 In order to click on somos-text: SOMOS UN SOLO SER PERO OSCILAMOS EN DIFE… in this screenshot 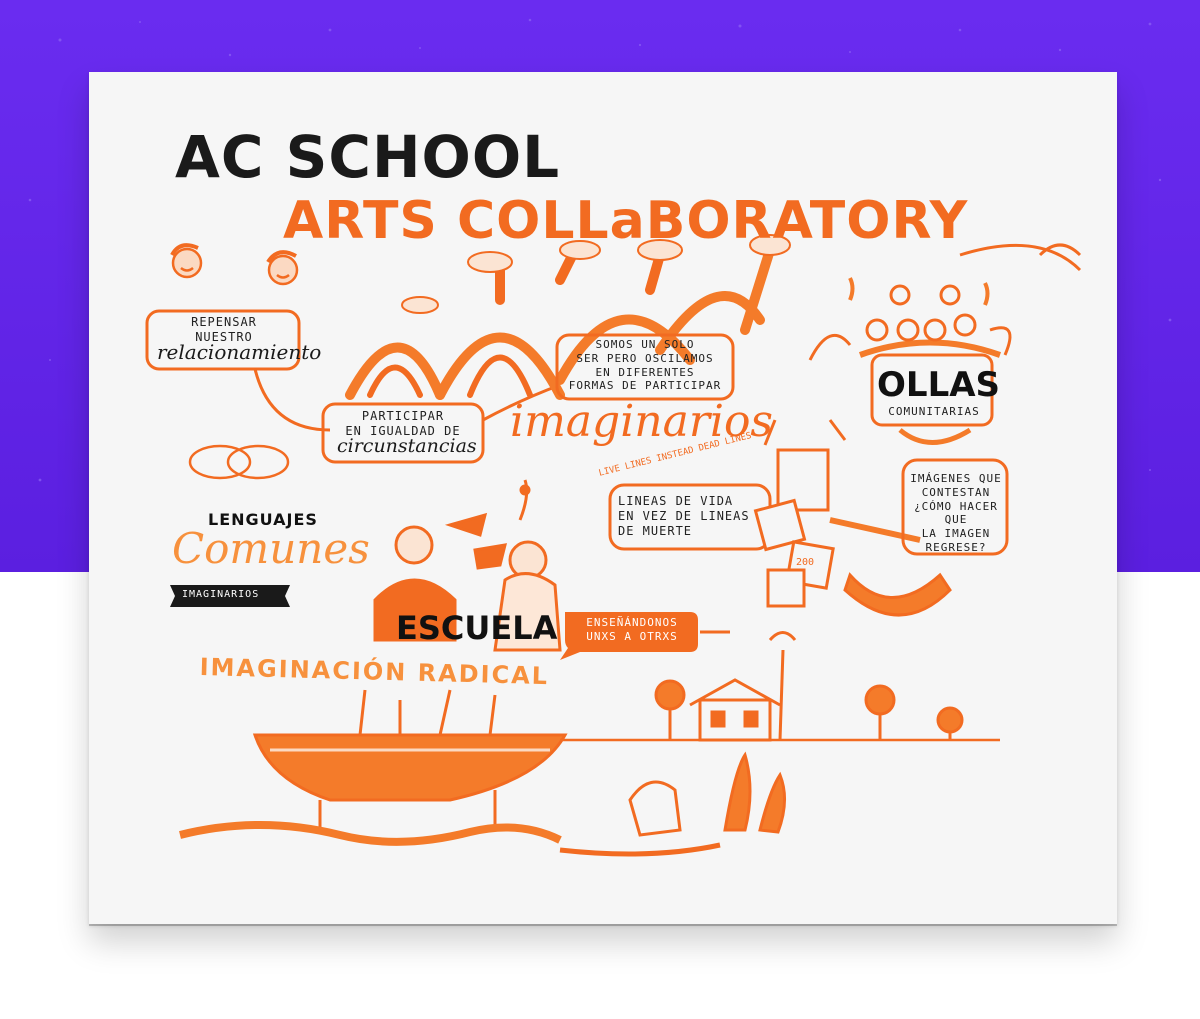, I will do `click(645, 365)`.